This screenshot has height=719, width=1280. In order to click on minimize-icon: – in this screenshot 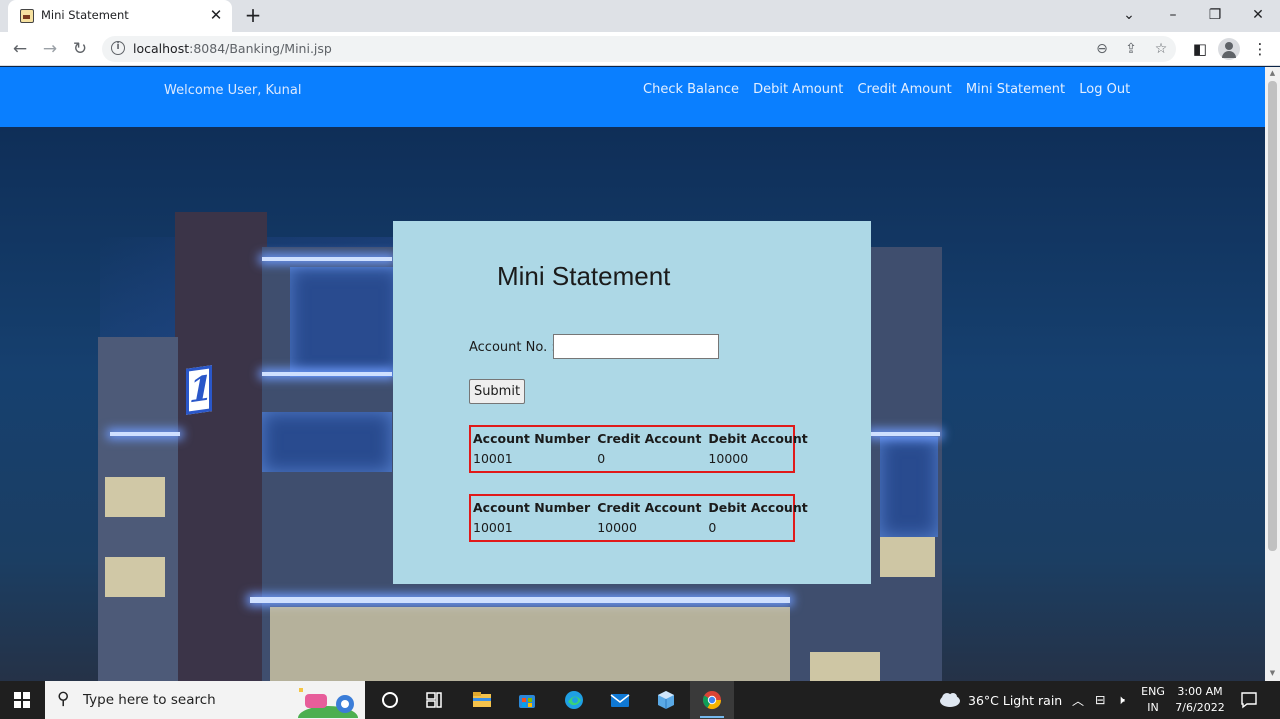, I will do `click(1173, 15)`.